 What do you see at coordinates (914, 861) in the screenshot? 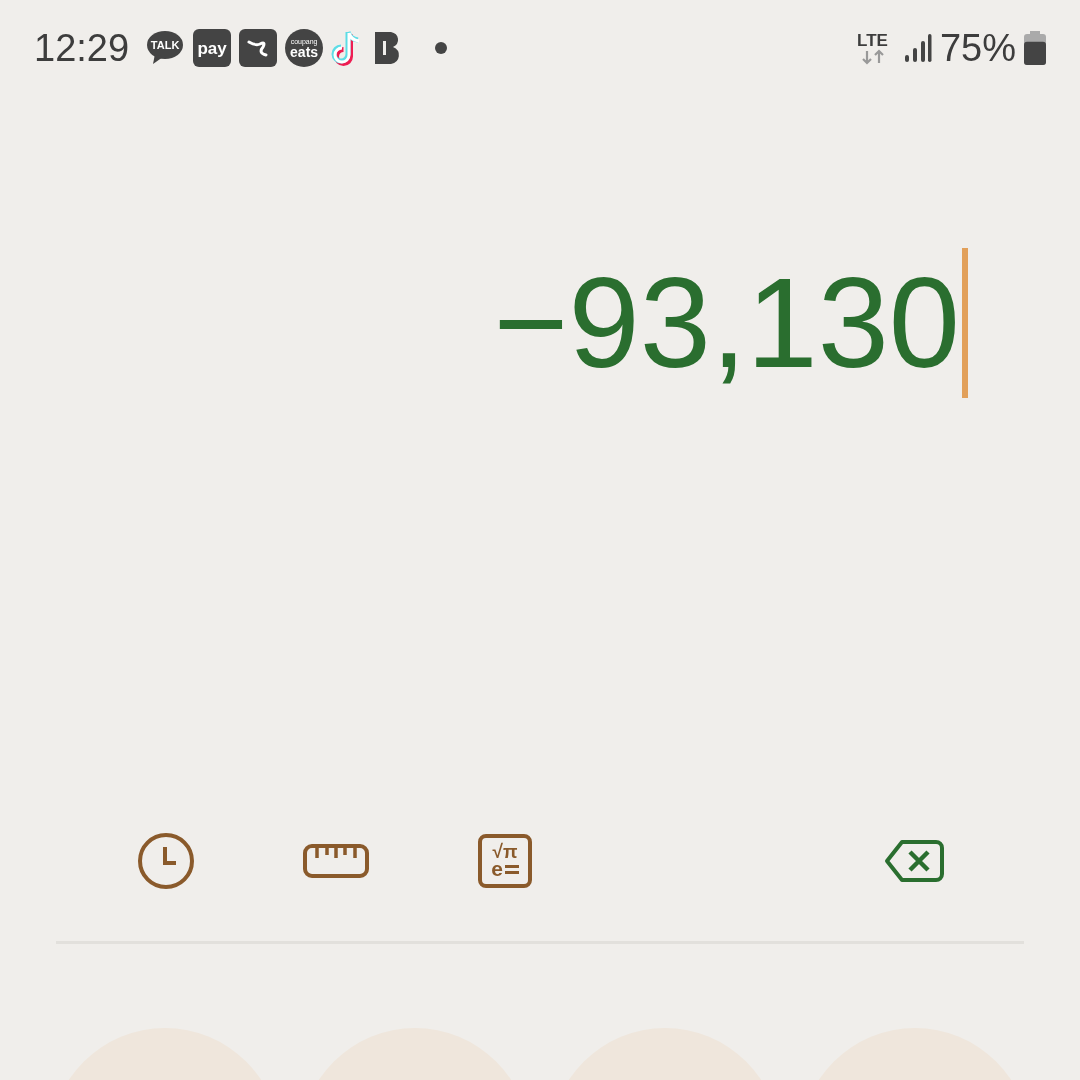
I see `backspace-icon` at bounding box center [914, 861].